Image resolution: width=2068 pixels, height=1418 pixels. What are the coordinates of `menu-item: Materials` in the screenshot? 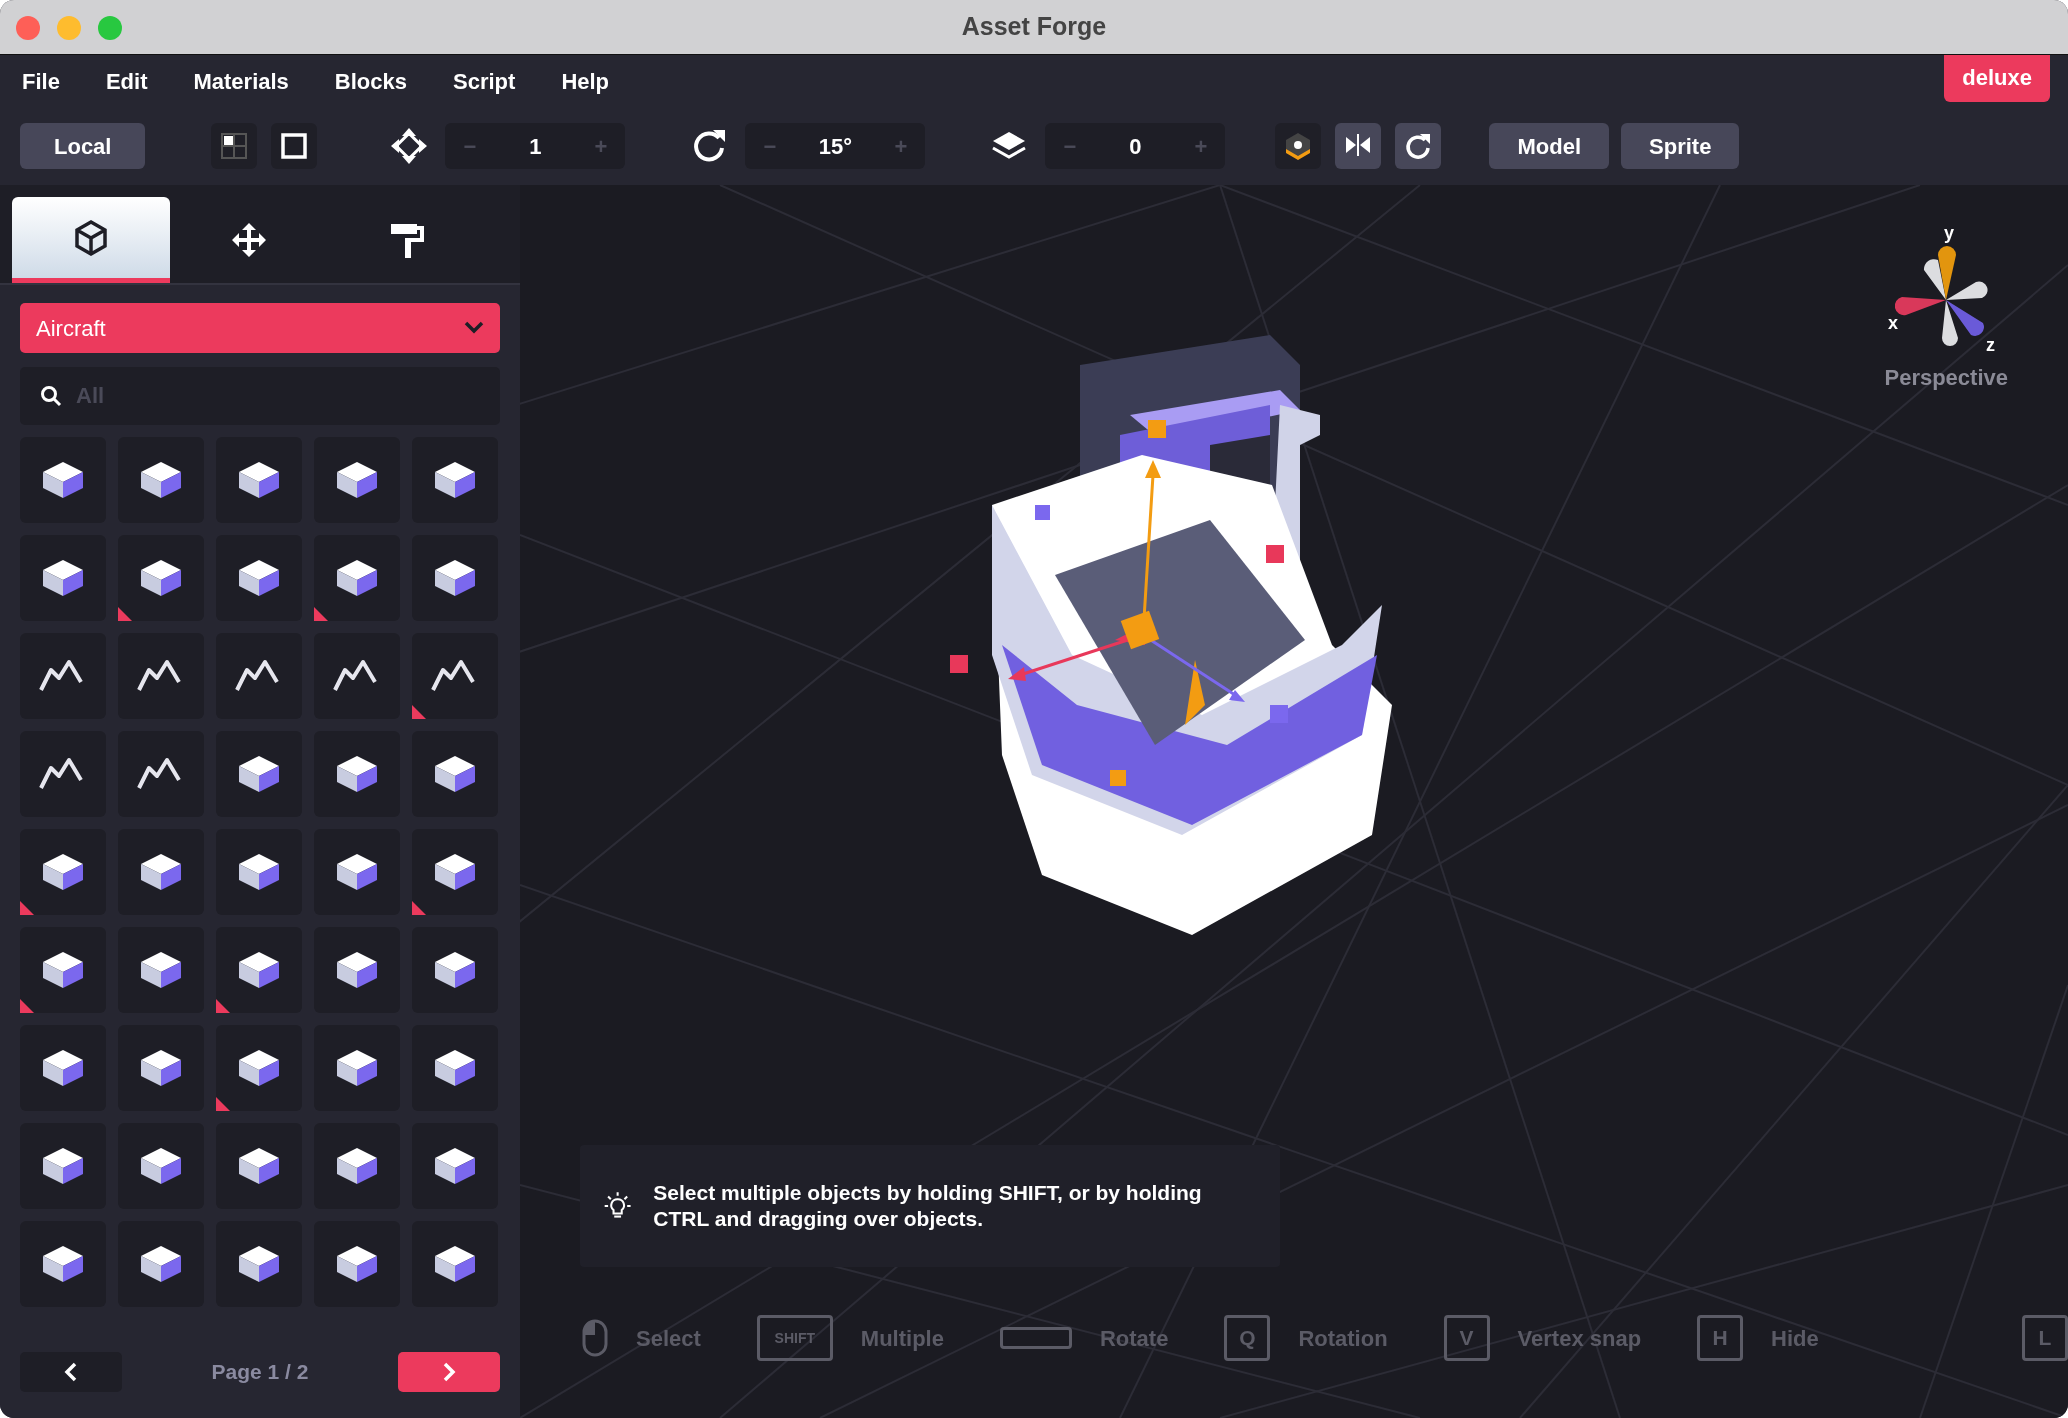 It's located at (241, 81).